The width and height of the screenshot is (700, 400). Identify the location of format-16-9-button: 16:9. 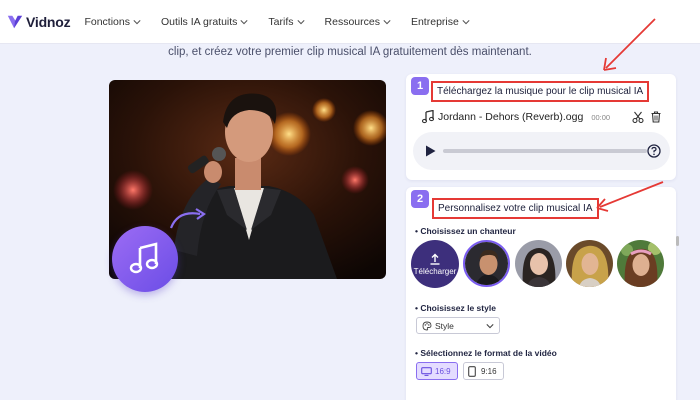
(437, 371).